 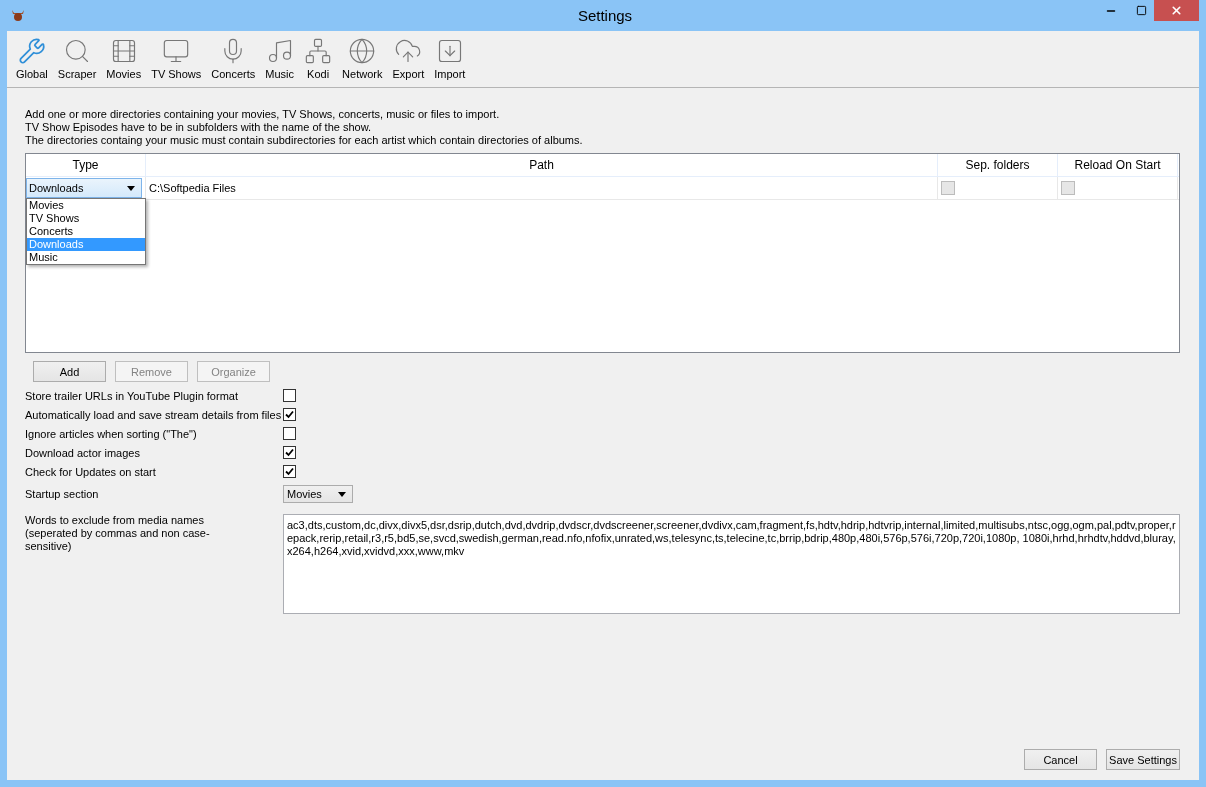 I want to click on toolbar-tab: Export, so click(x=408, y=62).